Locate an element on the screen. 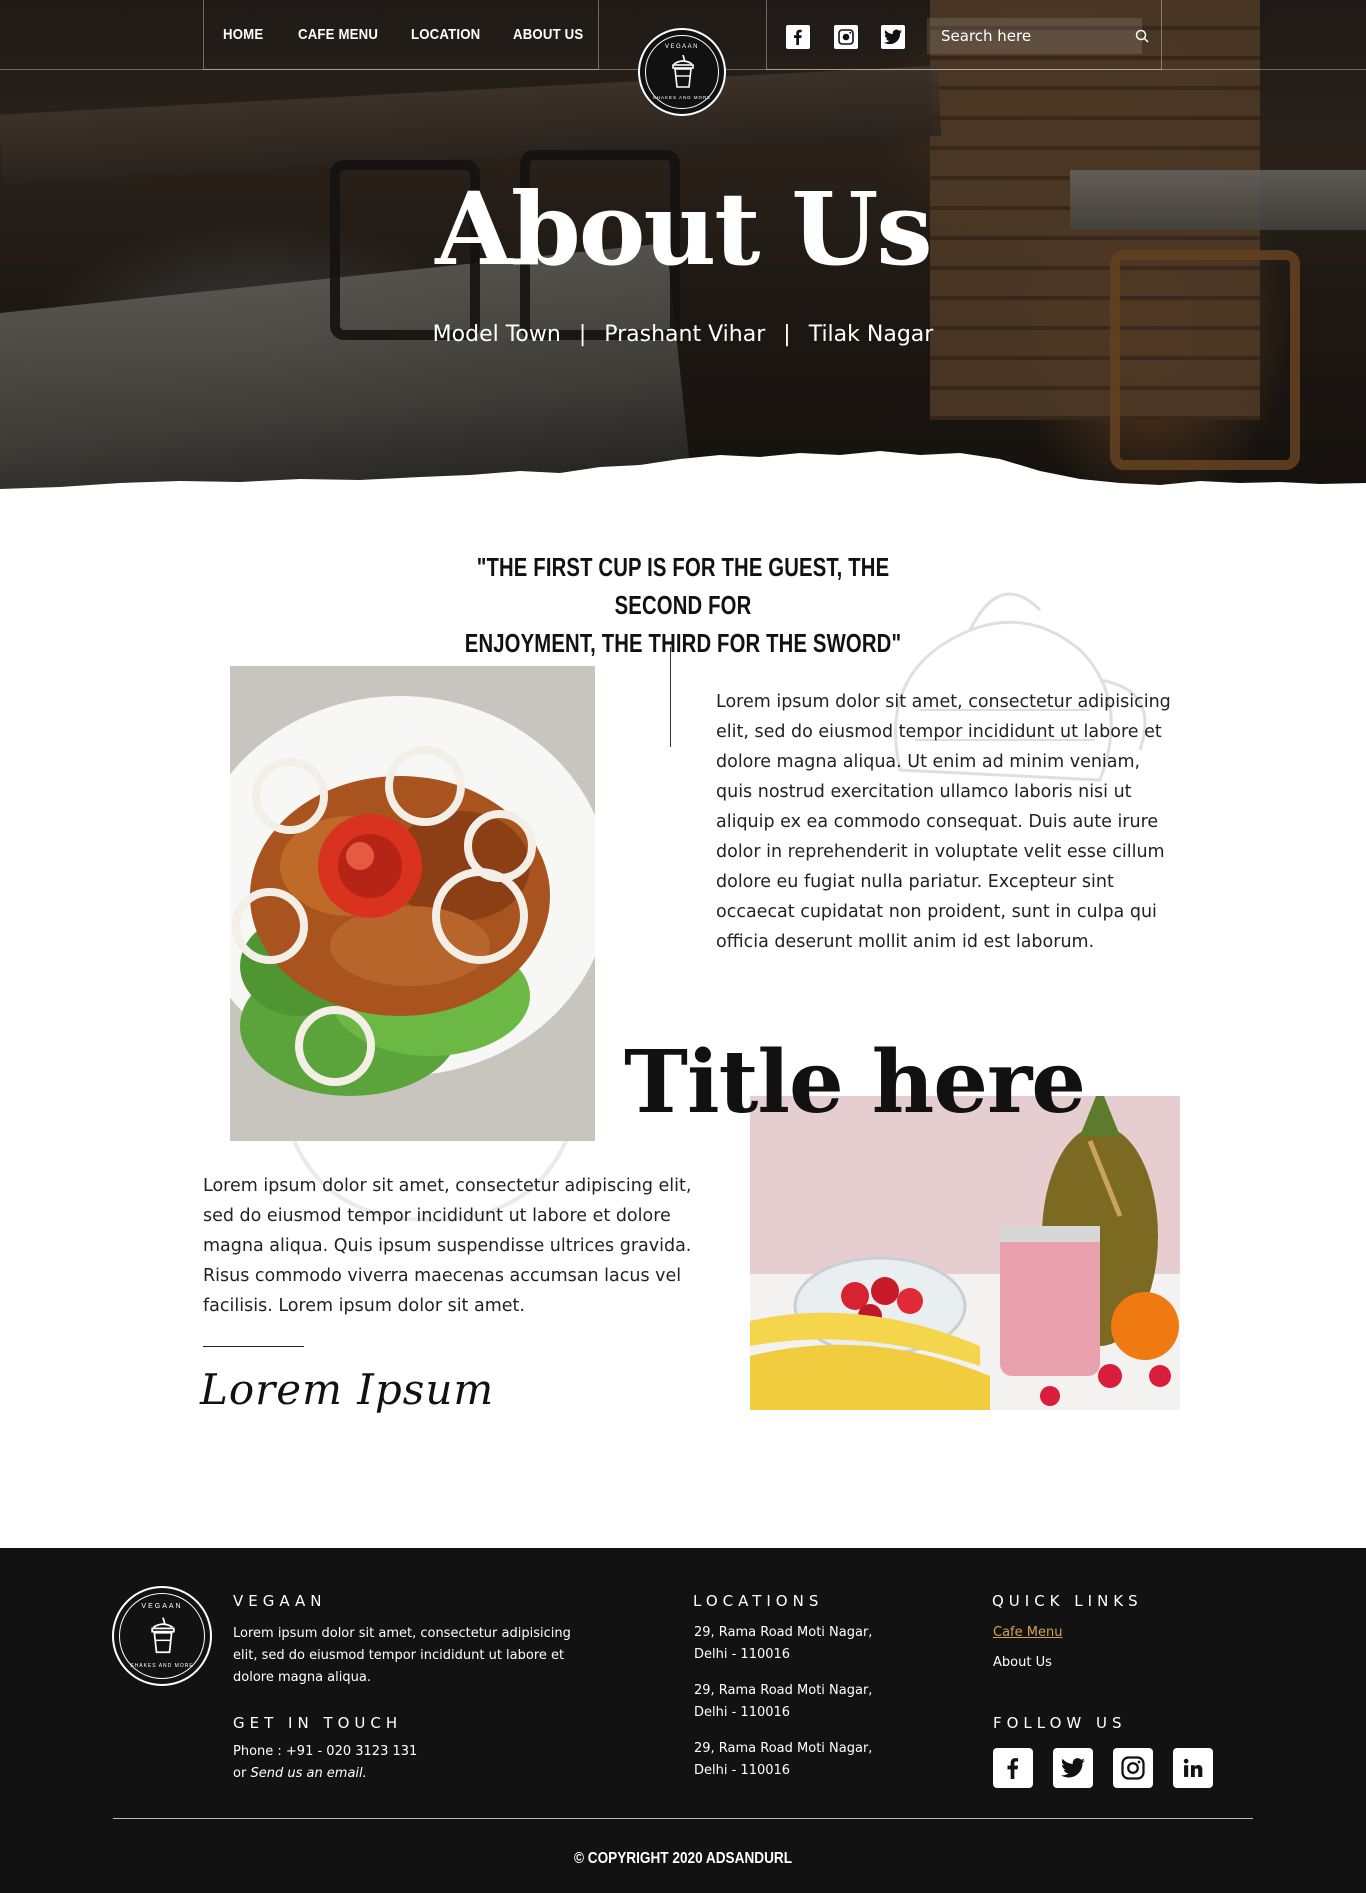  nav-about-us: ABOUT US is located at coordinates (548, 34).